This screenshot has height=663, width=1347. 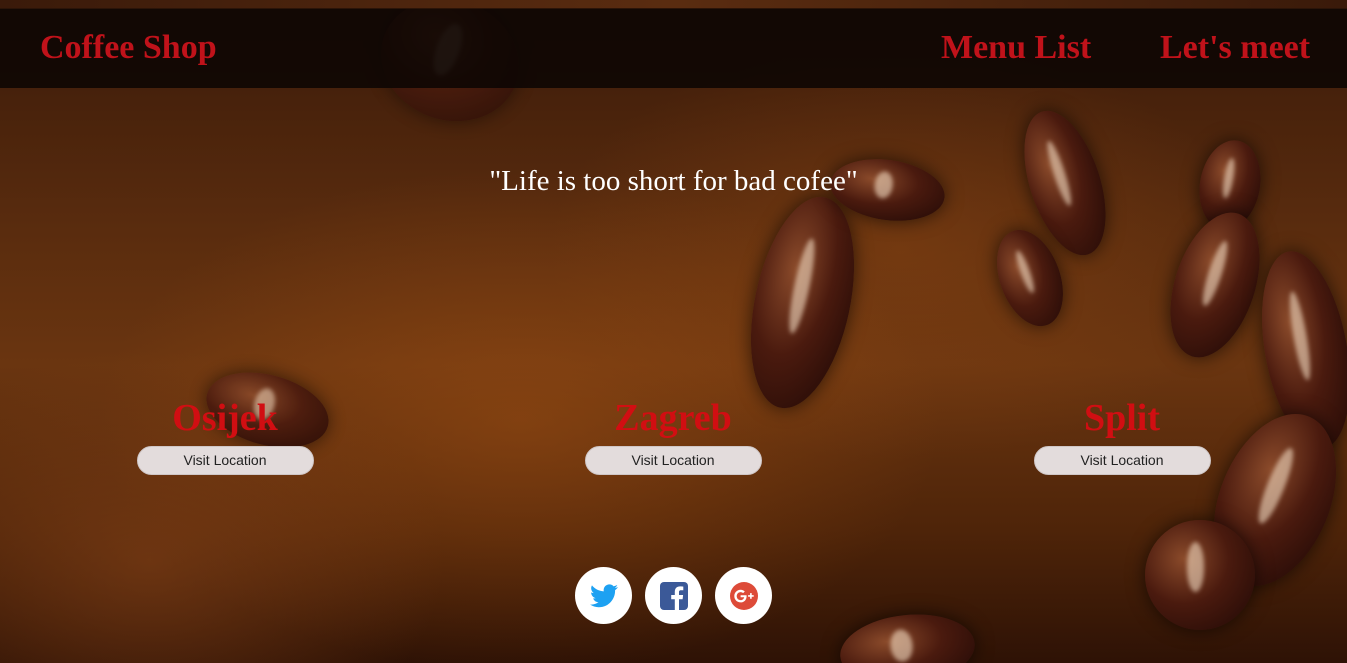 I want to click on twitter-icon, so click(x=603, y=595).